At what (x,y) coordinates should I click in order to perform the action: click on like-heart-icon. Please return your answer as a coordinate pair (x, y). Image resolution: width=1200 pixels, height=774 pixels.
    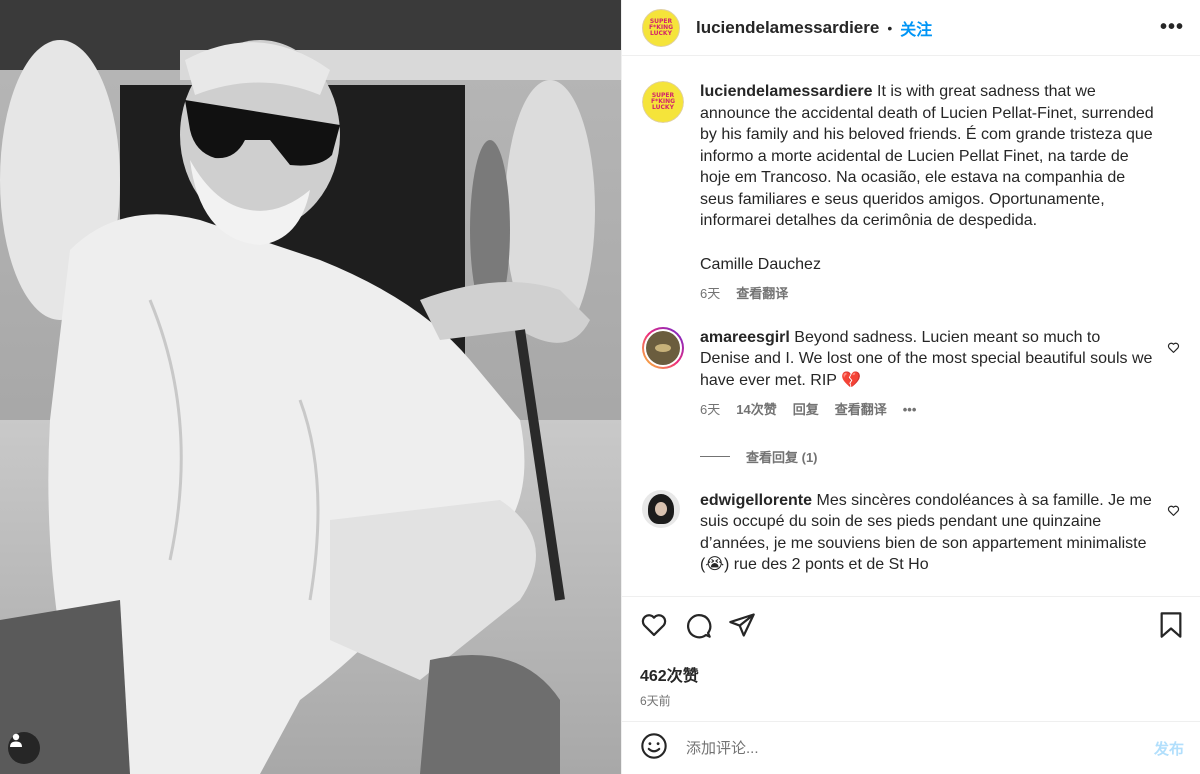
    Looking at the image, I should click on (654, 627).